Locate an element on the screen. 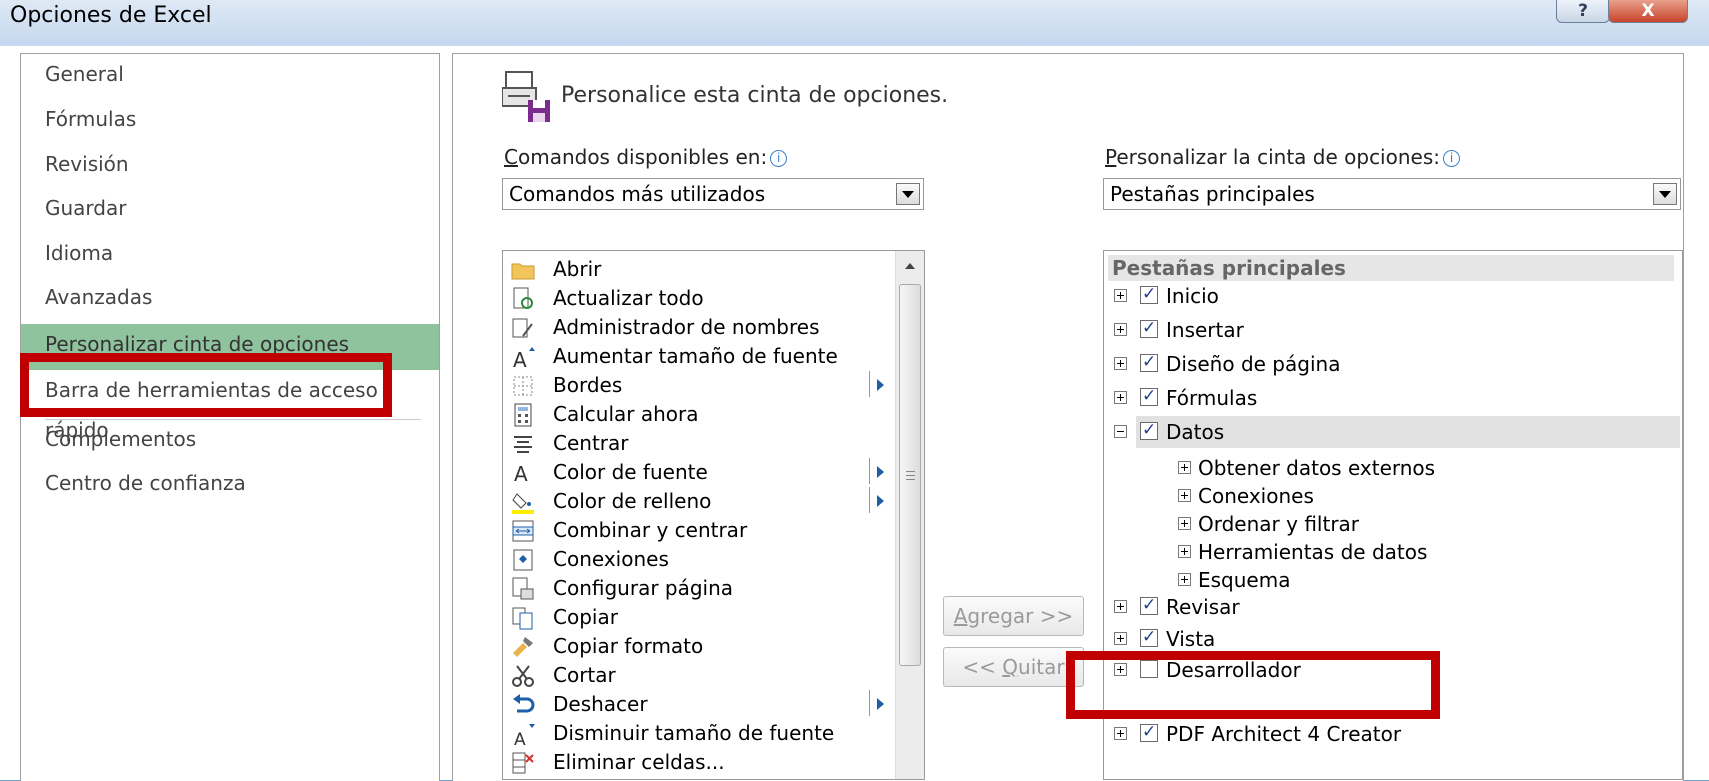 Image resolution: width=1709 pixels, height=781 pixels. list-item: Actualizar todo is located at coordinates (698, 298).